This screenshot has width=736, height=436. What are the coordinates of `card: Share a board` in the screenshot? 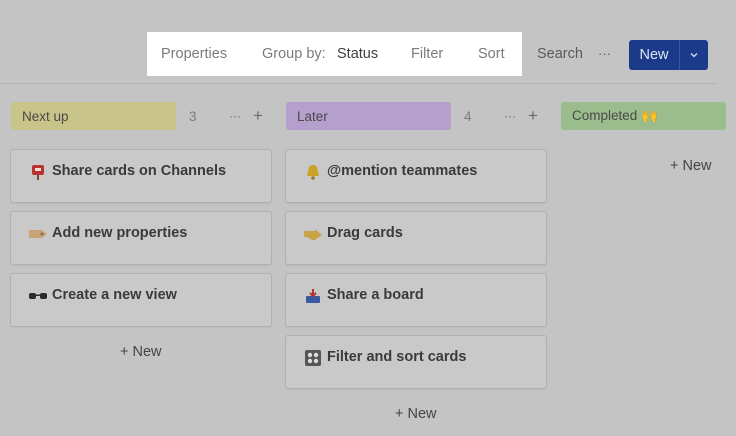 It's located at (416, 300).